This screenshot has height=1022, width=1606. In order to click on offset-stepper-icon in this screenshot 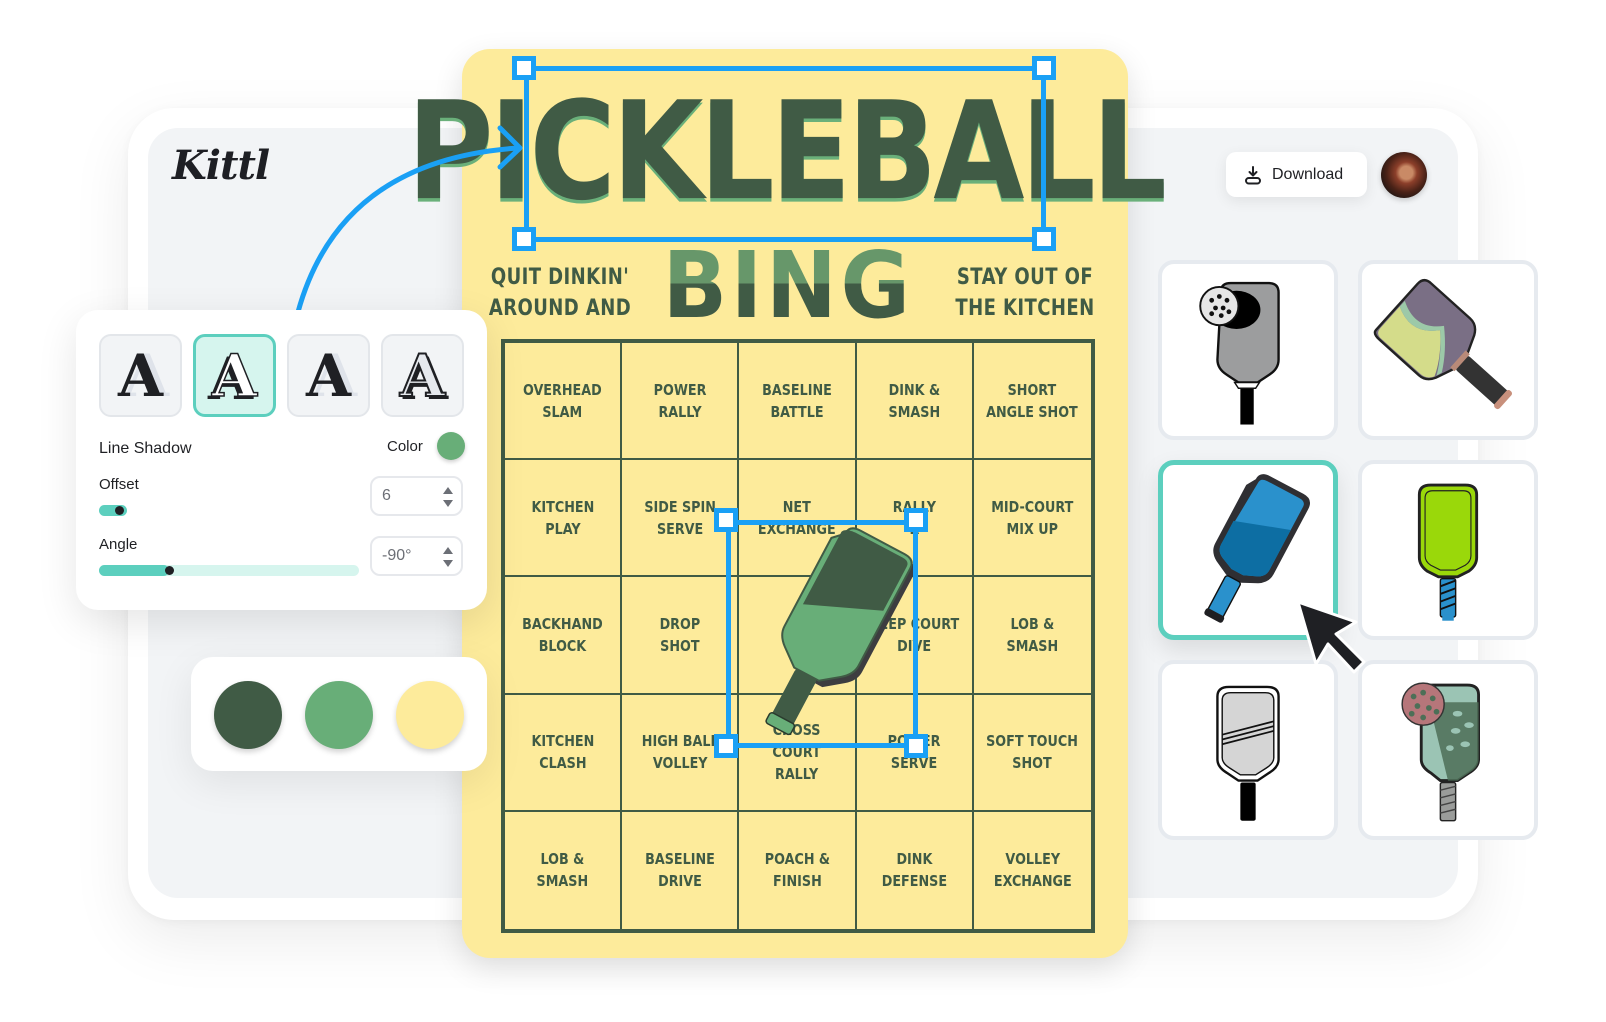, I will do `click(448, 497)`.